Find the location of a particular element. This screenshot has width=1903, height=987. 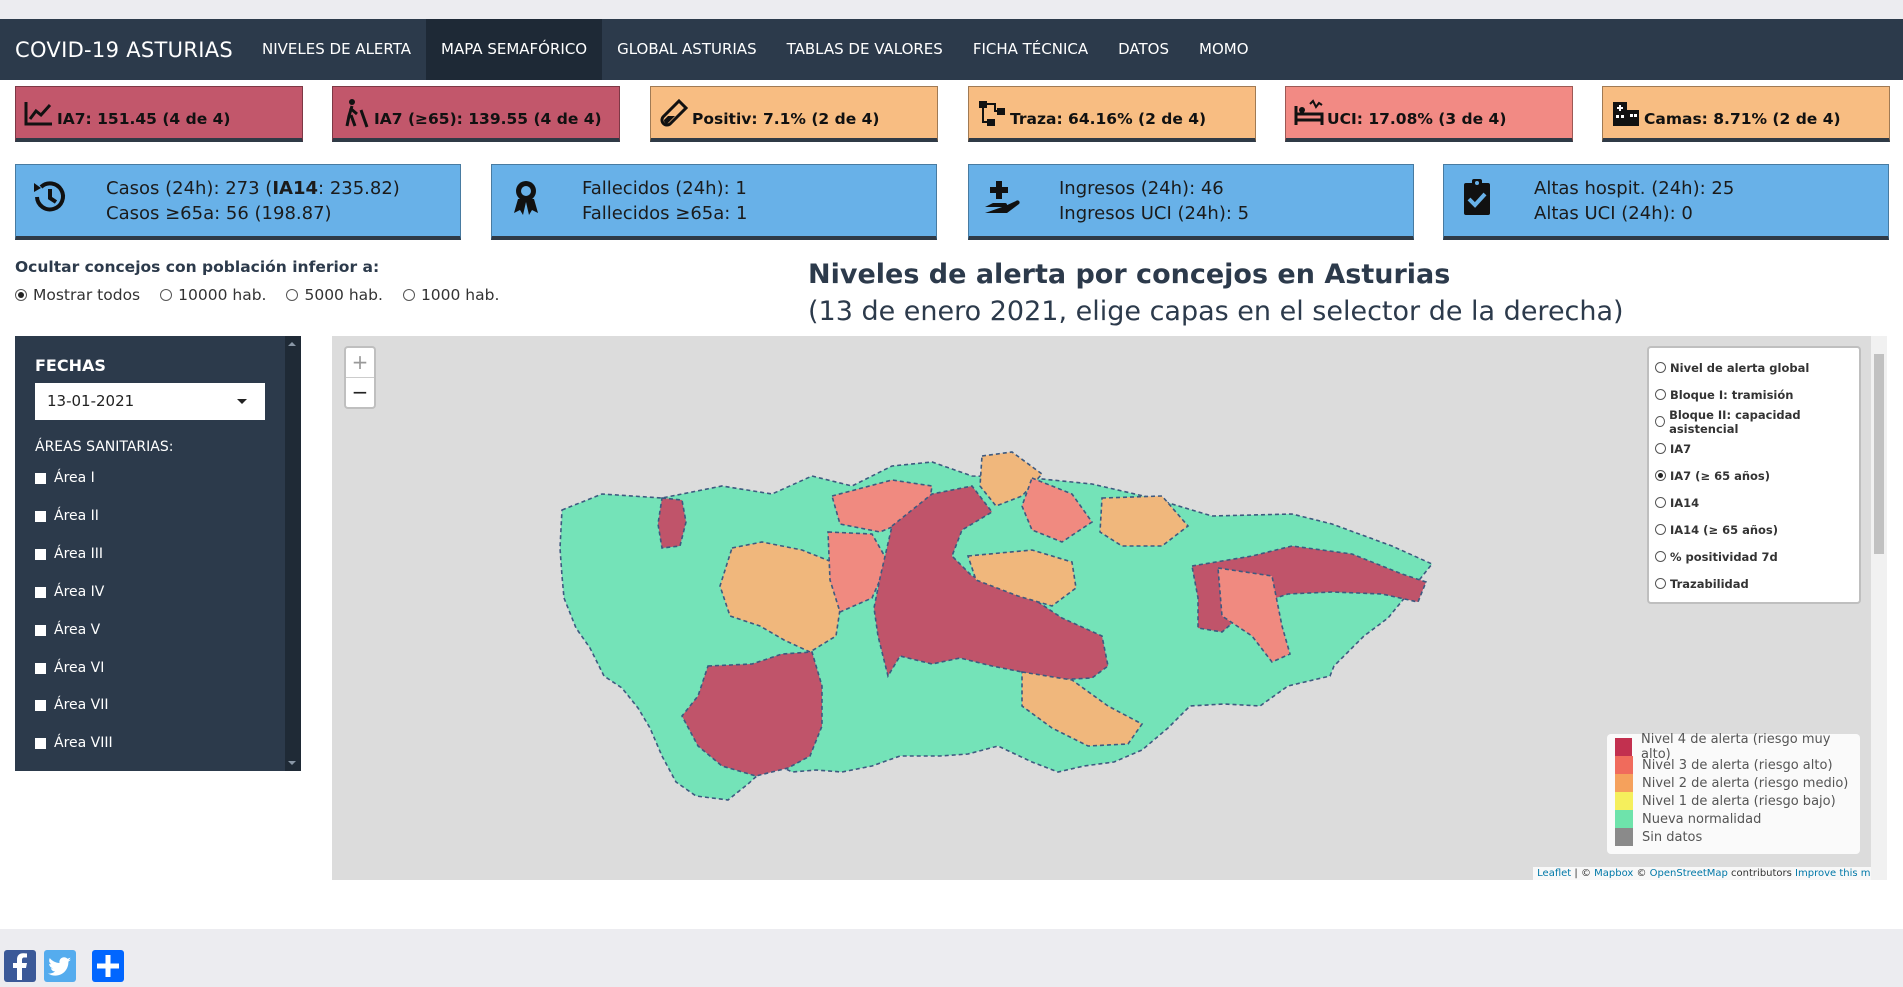

top-strip is located at coordinates (951, 9).